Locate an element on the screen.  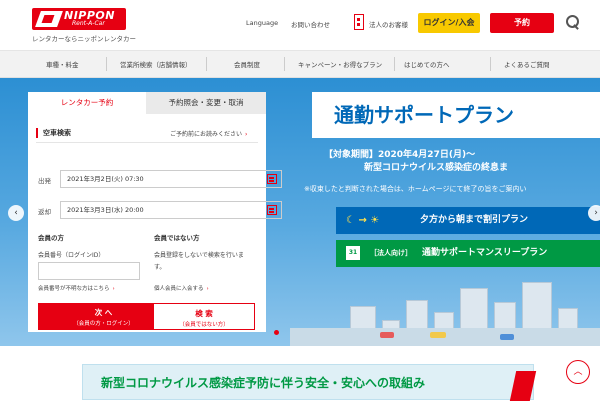
divider is located at coordinates (147, 142).